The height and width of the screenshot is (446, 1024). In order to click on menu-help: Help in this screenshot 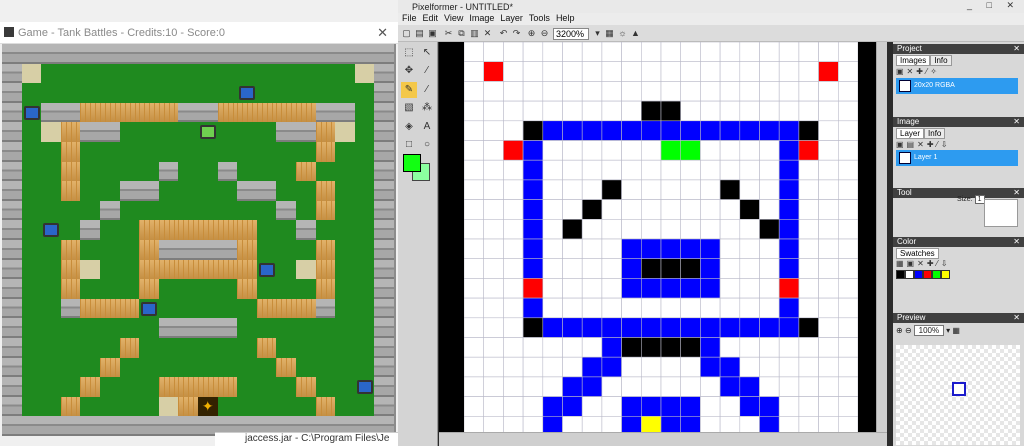, I will do `click(565, 19)`.